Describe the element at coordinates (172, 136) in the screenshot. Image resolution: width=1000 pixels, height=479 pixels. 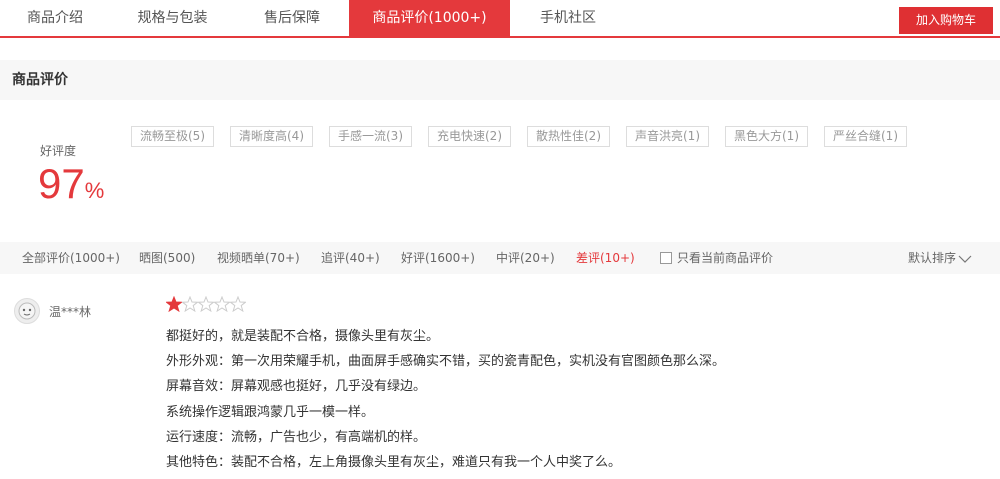
I see `review-tag: 流畅至极(5)` at that location.